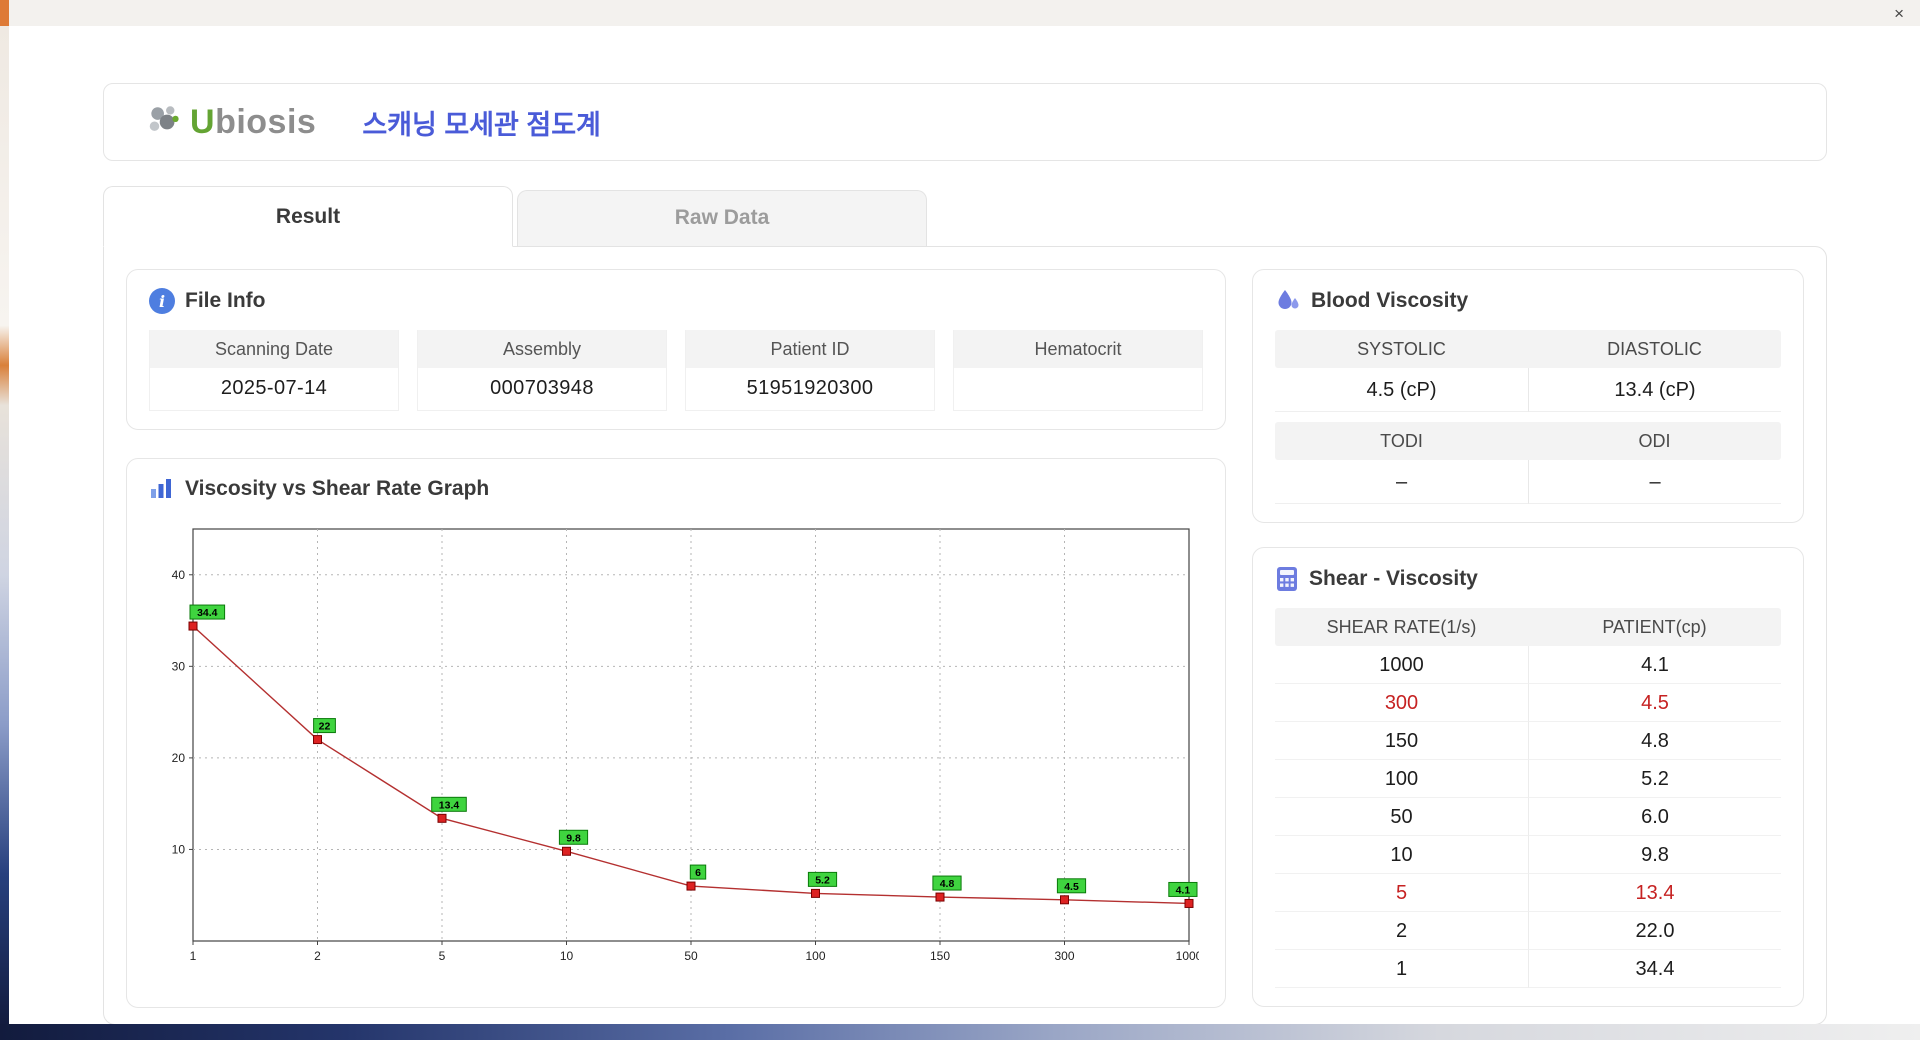  What do you see at coordinates (1401, 855) in the screenshot?
I see `shear-rate-cell: 10` at bounding box center [1401, 855].